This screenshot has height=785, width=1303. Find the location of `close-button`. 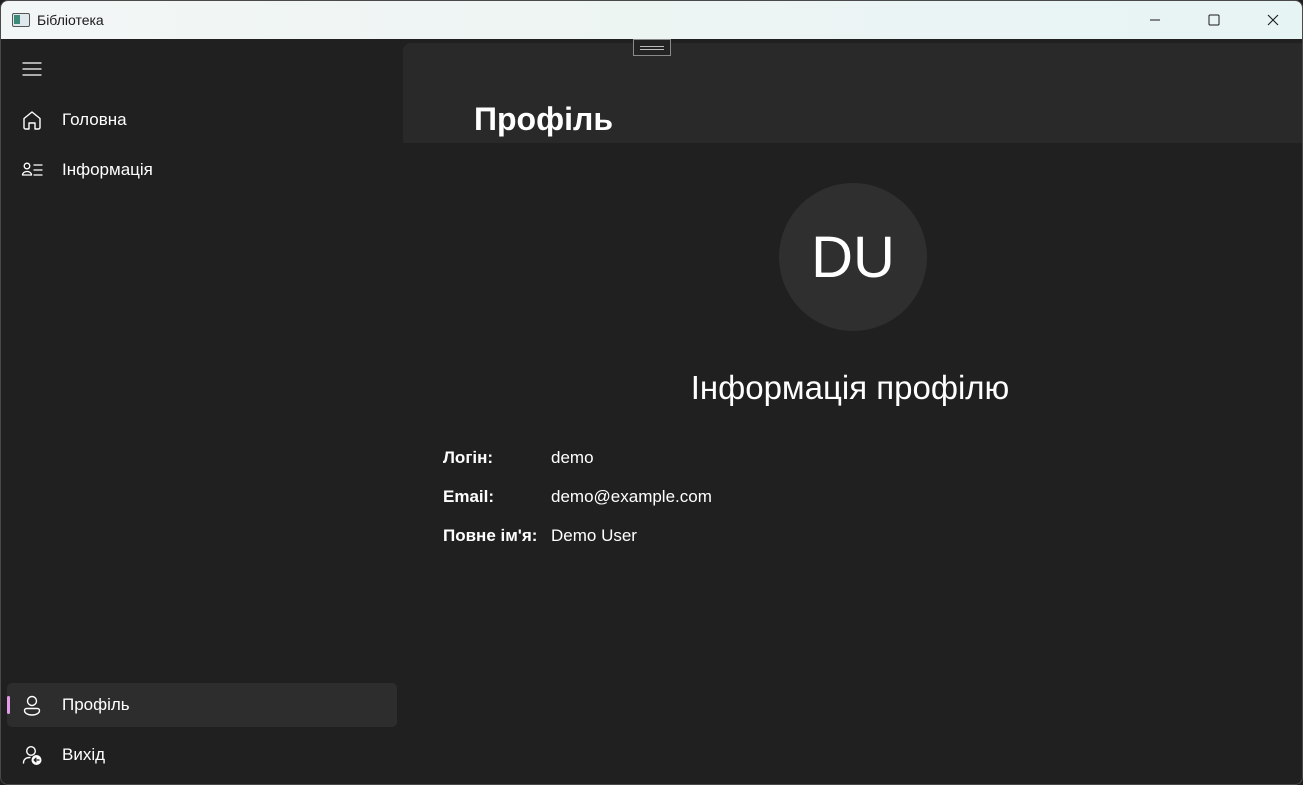

close-button is located at coordinates (1272, 20).